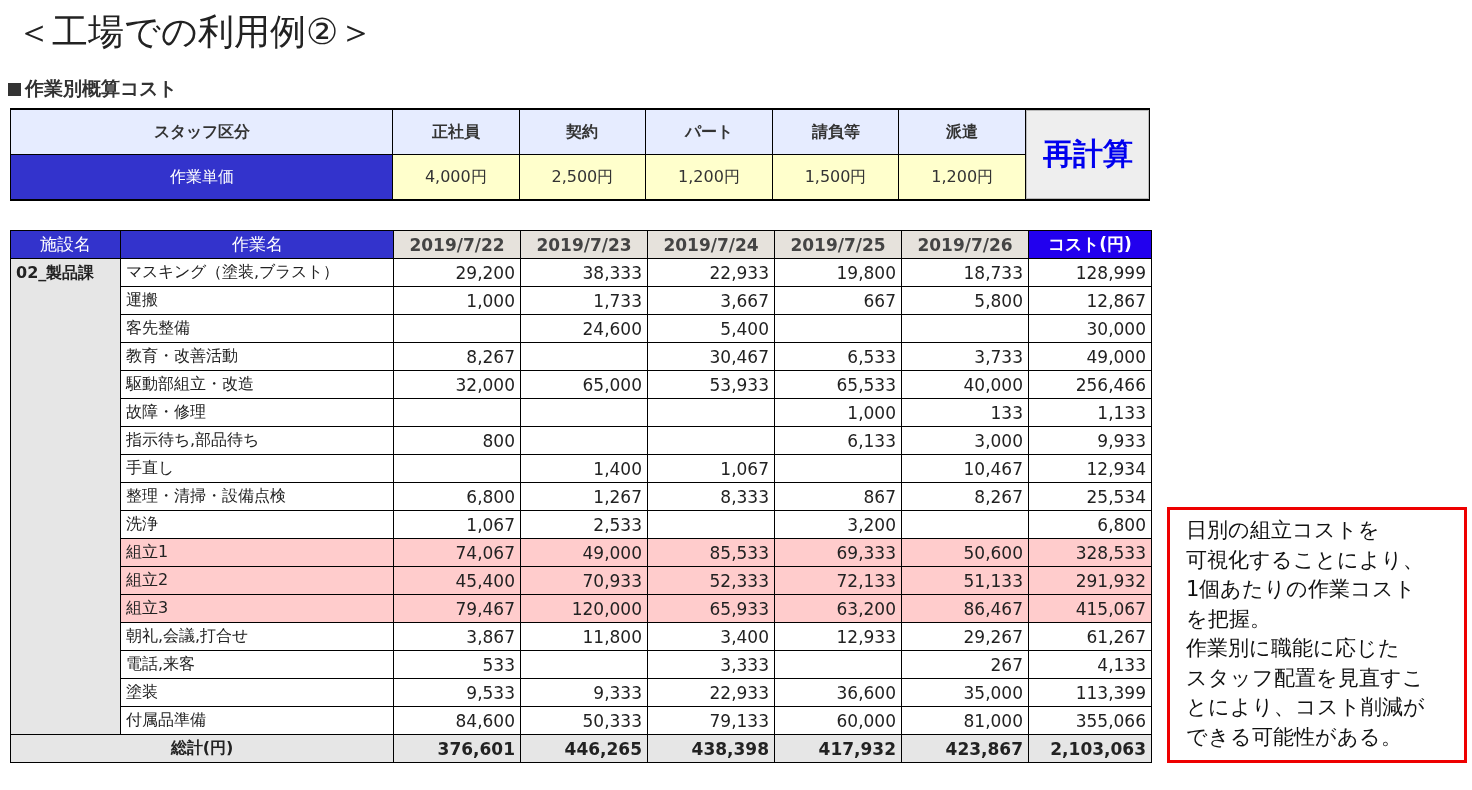  Describe the element at coordinates (584, 720) in the screenshot. I see `table-cell: 50,333` at that location.